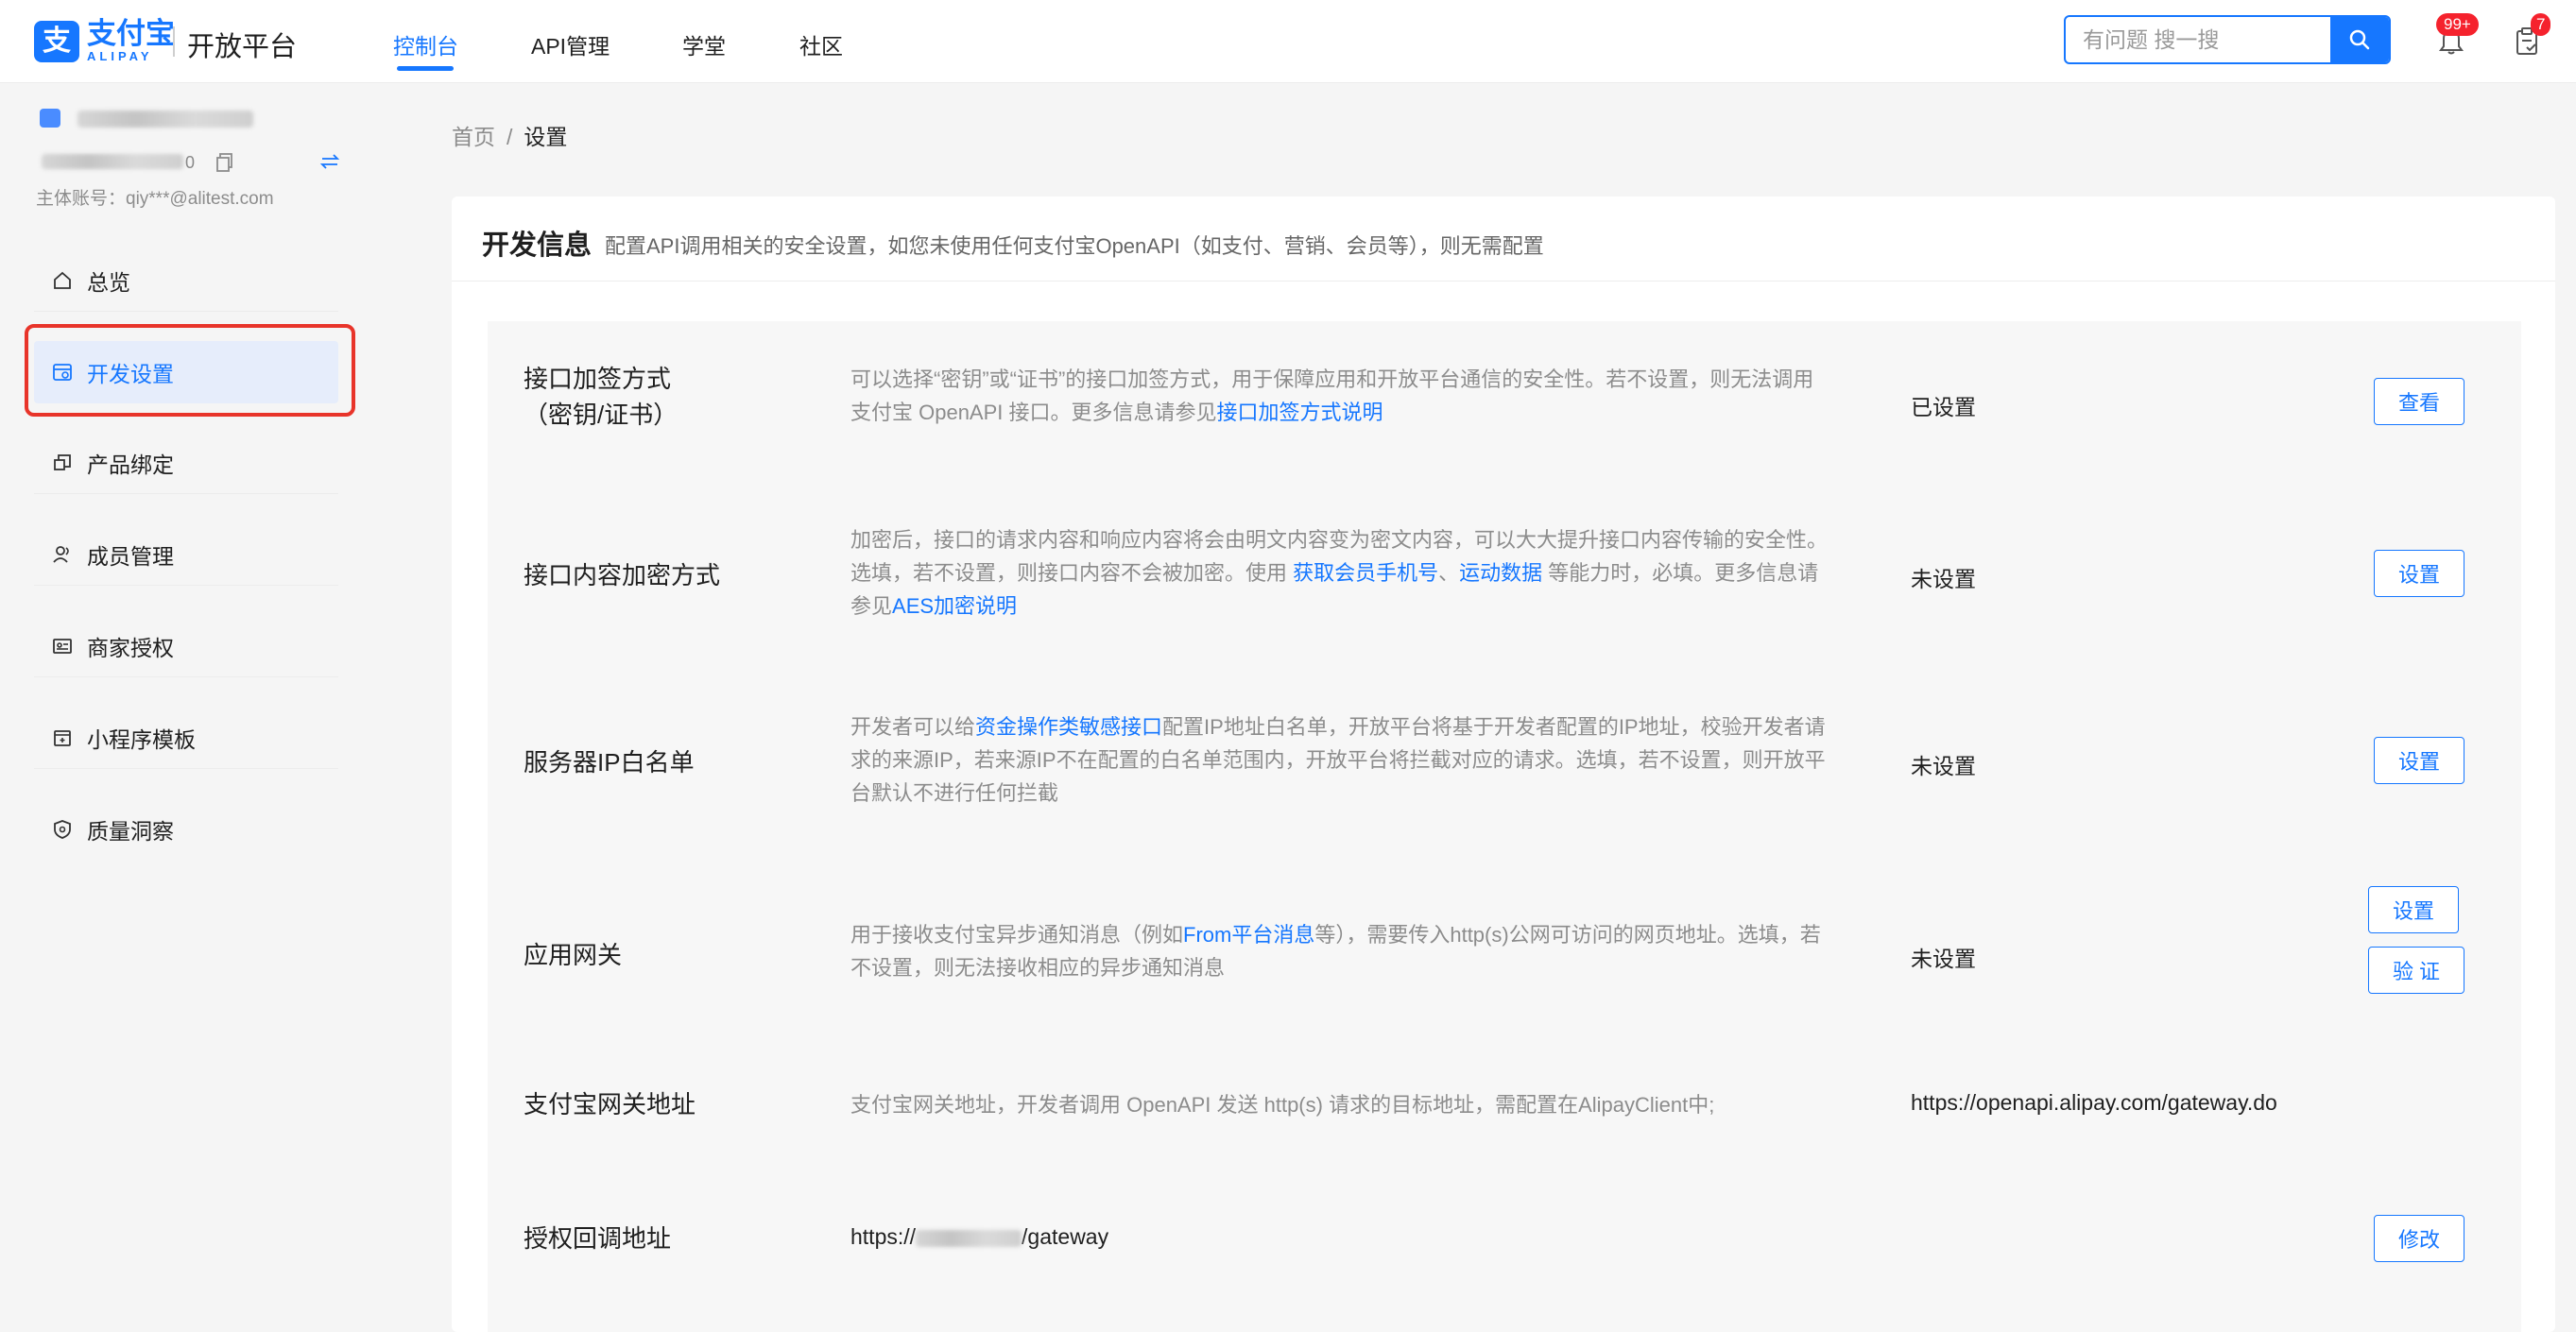  What do you see at coordinates (1449, 573) in the screenshot?
I see `row-desc-sep: 、` at bounding box center [1449, 573].